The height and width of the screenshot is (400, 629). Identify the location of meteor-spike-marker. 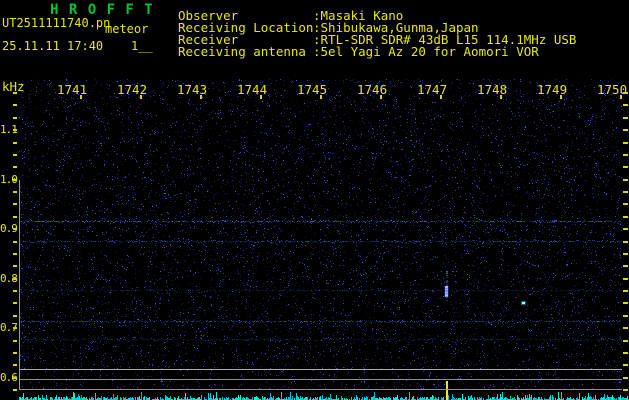
(447, 390).